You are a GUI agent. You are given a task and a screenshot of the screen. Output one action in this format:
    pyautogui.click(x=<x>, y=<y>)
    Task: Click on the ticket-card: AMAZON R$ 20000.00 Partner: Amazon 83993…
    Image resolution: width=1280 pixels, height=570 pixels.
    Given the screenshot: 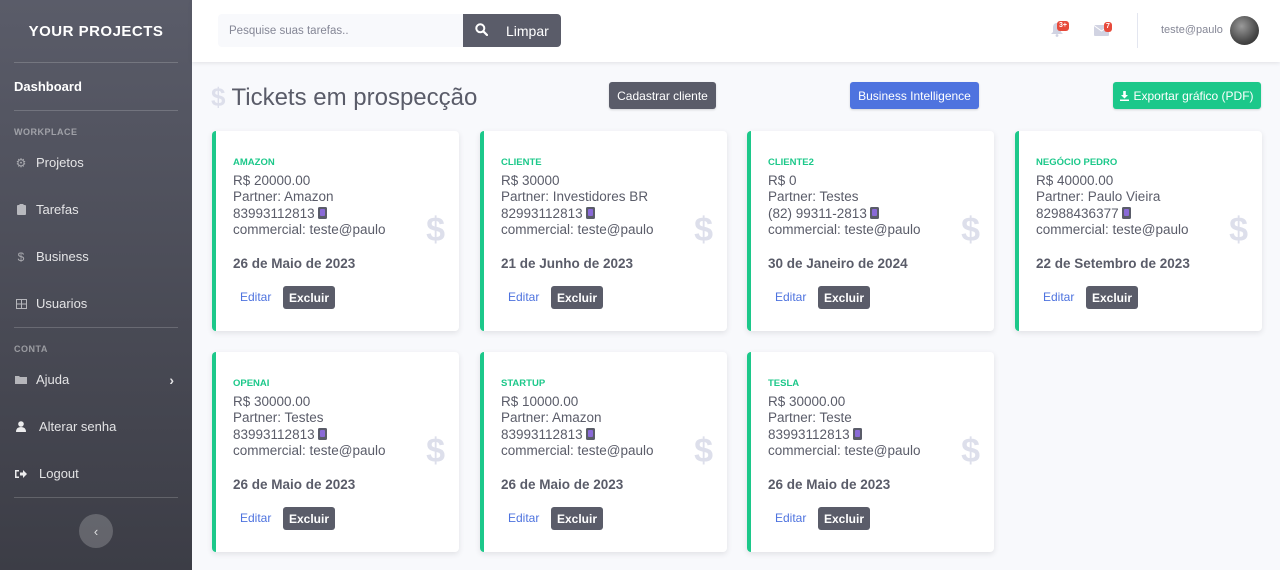 What is the action you would take?
    pyautogui.click(x=335, y=231)
    